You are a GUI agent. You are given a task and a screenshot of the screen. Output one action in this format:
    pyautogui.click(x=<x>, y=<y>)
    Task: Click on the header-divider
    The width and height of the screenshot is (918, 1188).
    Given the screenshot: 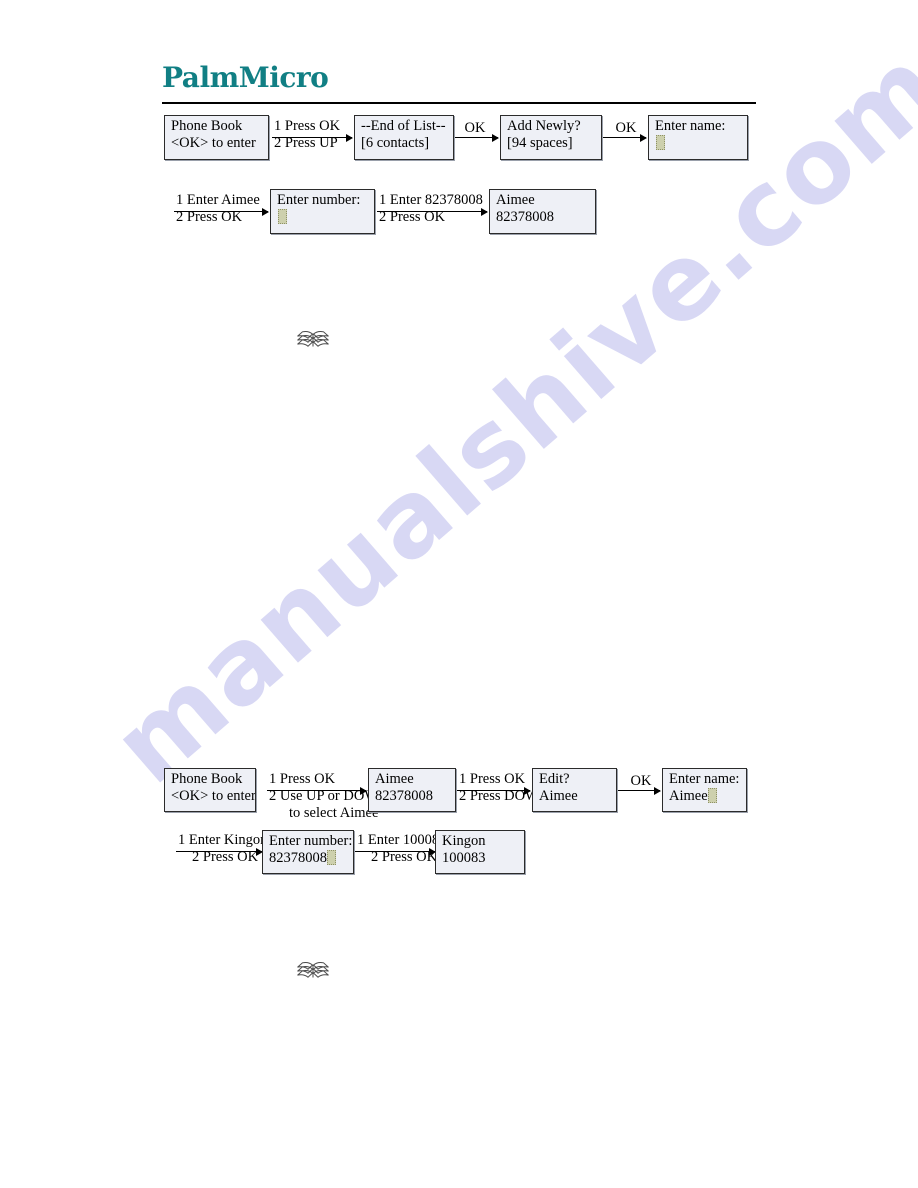 What is the action you would take?
    pyautogui.click(x=459, y=103)
    